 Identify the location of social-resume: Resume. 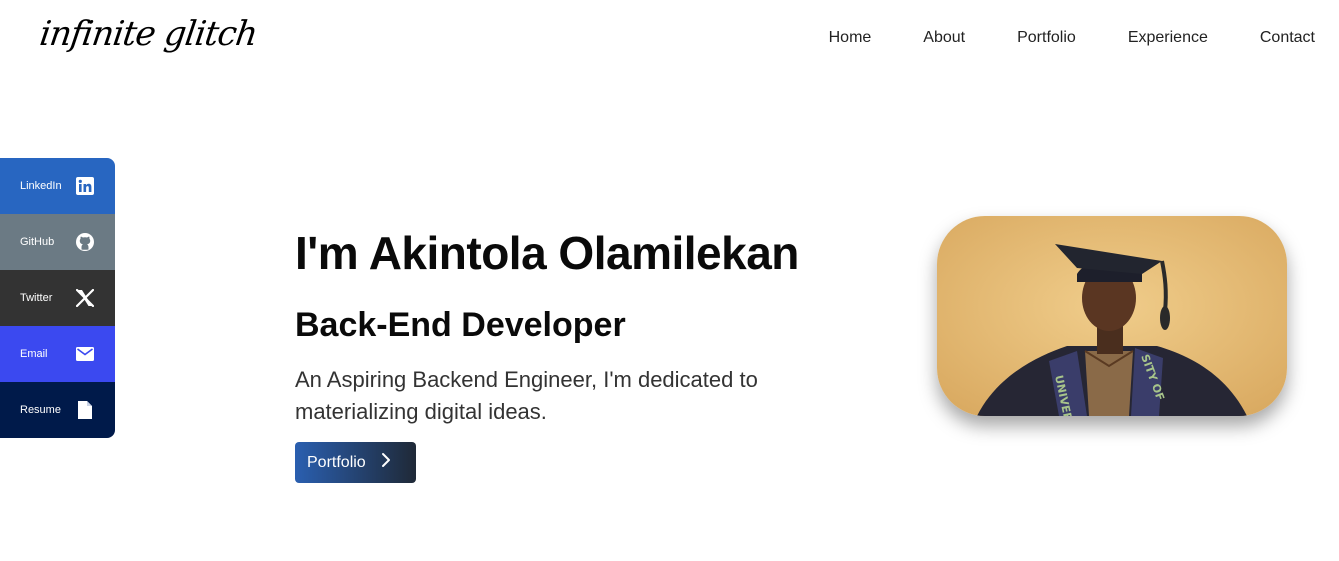
(57, 410).